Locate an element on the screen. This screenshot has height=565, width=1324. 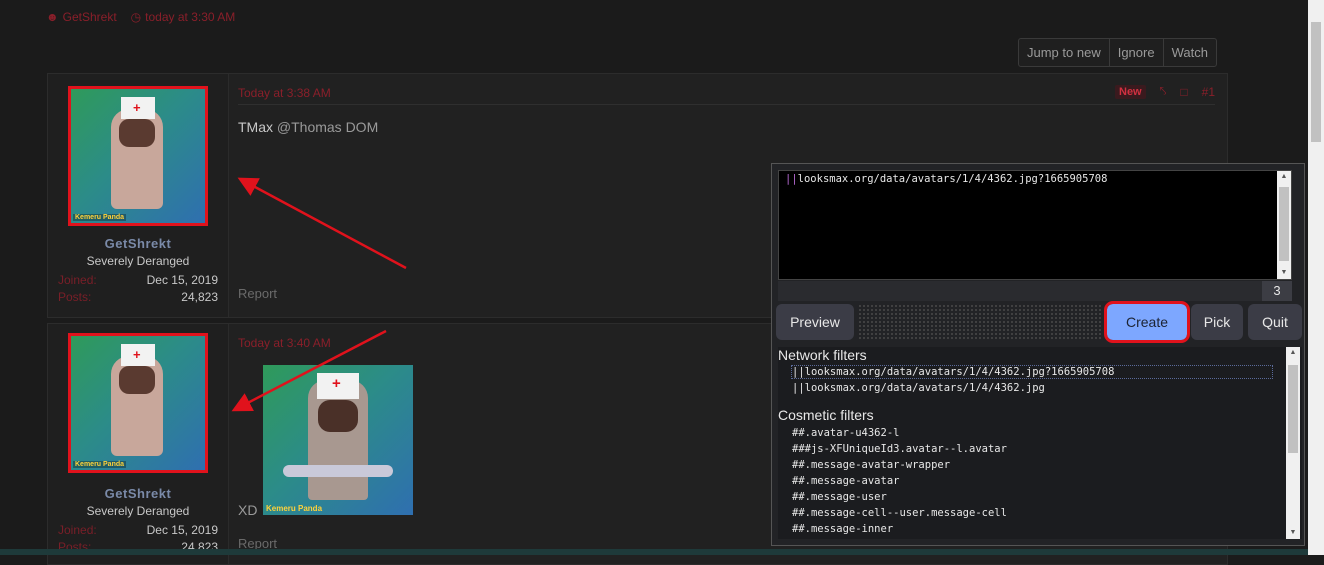
share-icon: ⤣ is located at coordinates (1163, 91).